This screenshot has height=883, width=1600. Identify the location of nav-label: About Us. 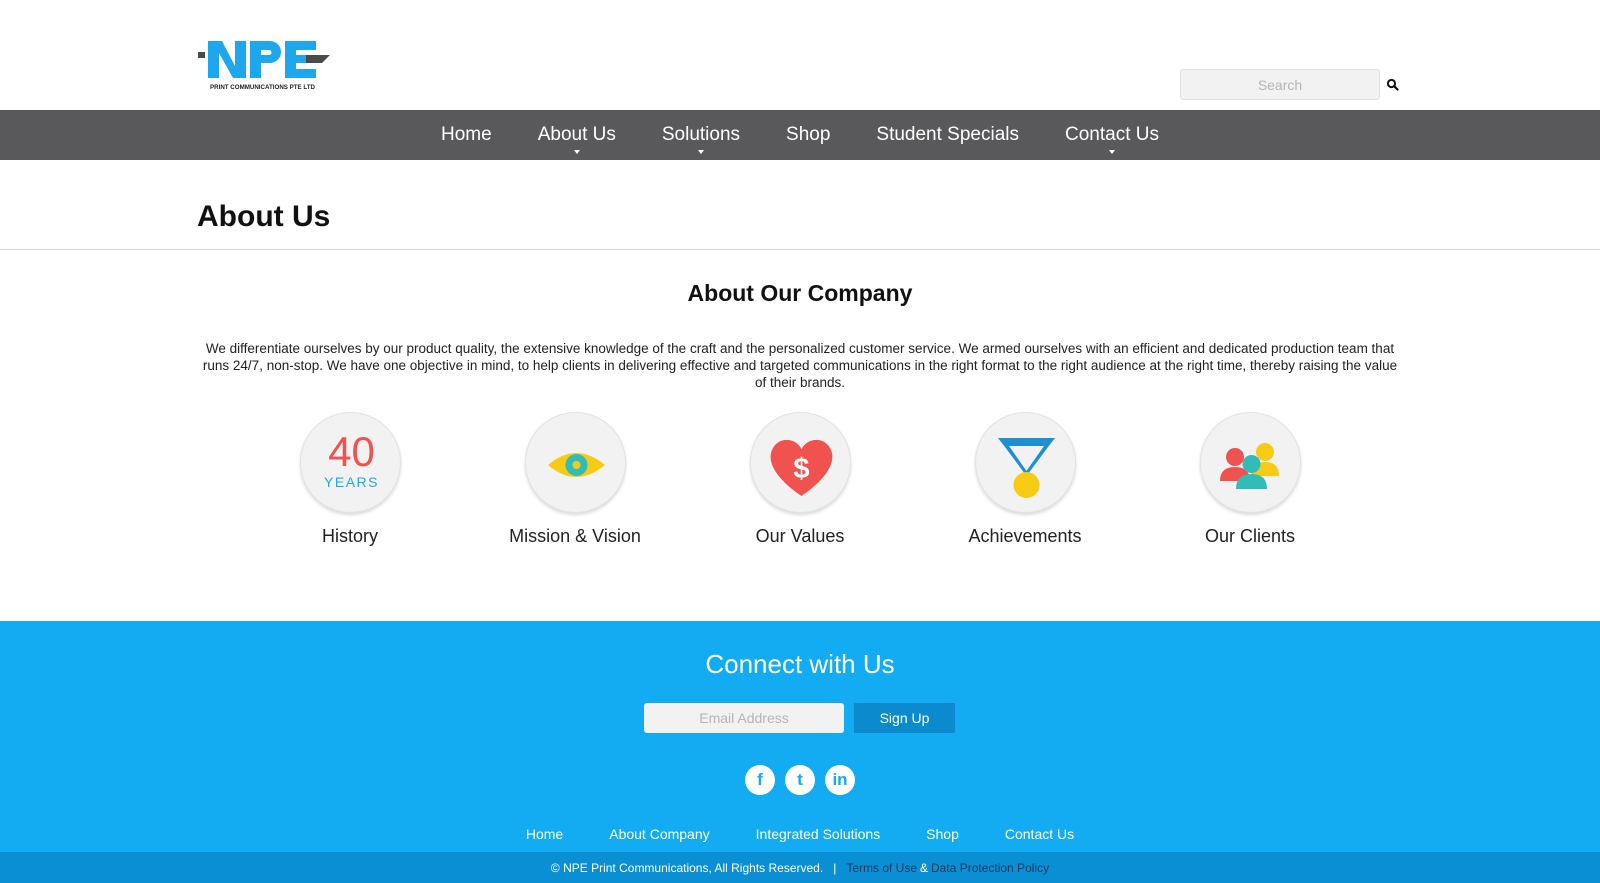
(576, 134).